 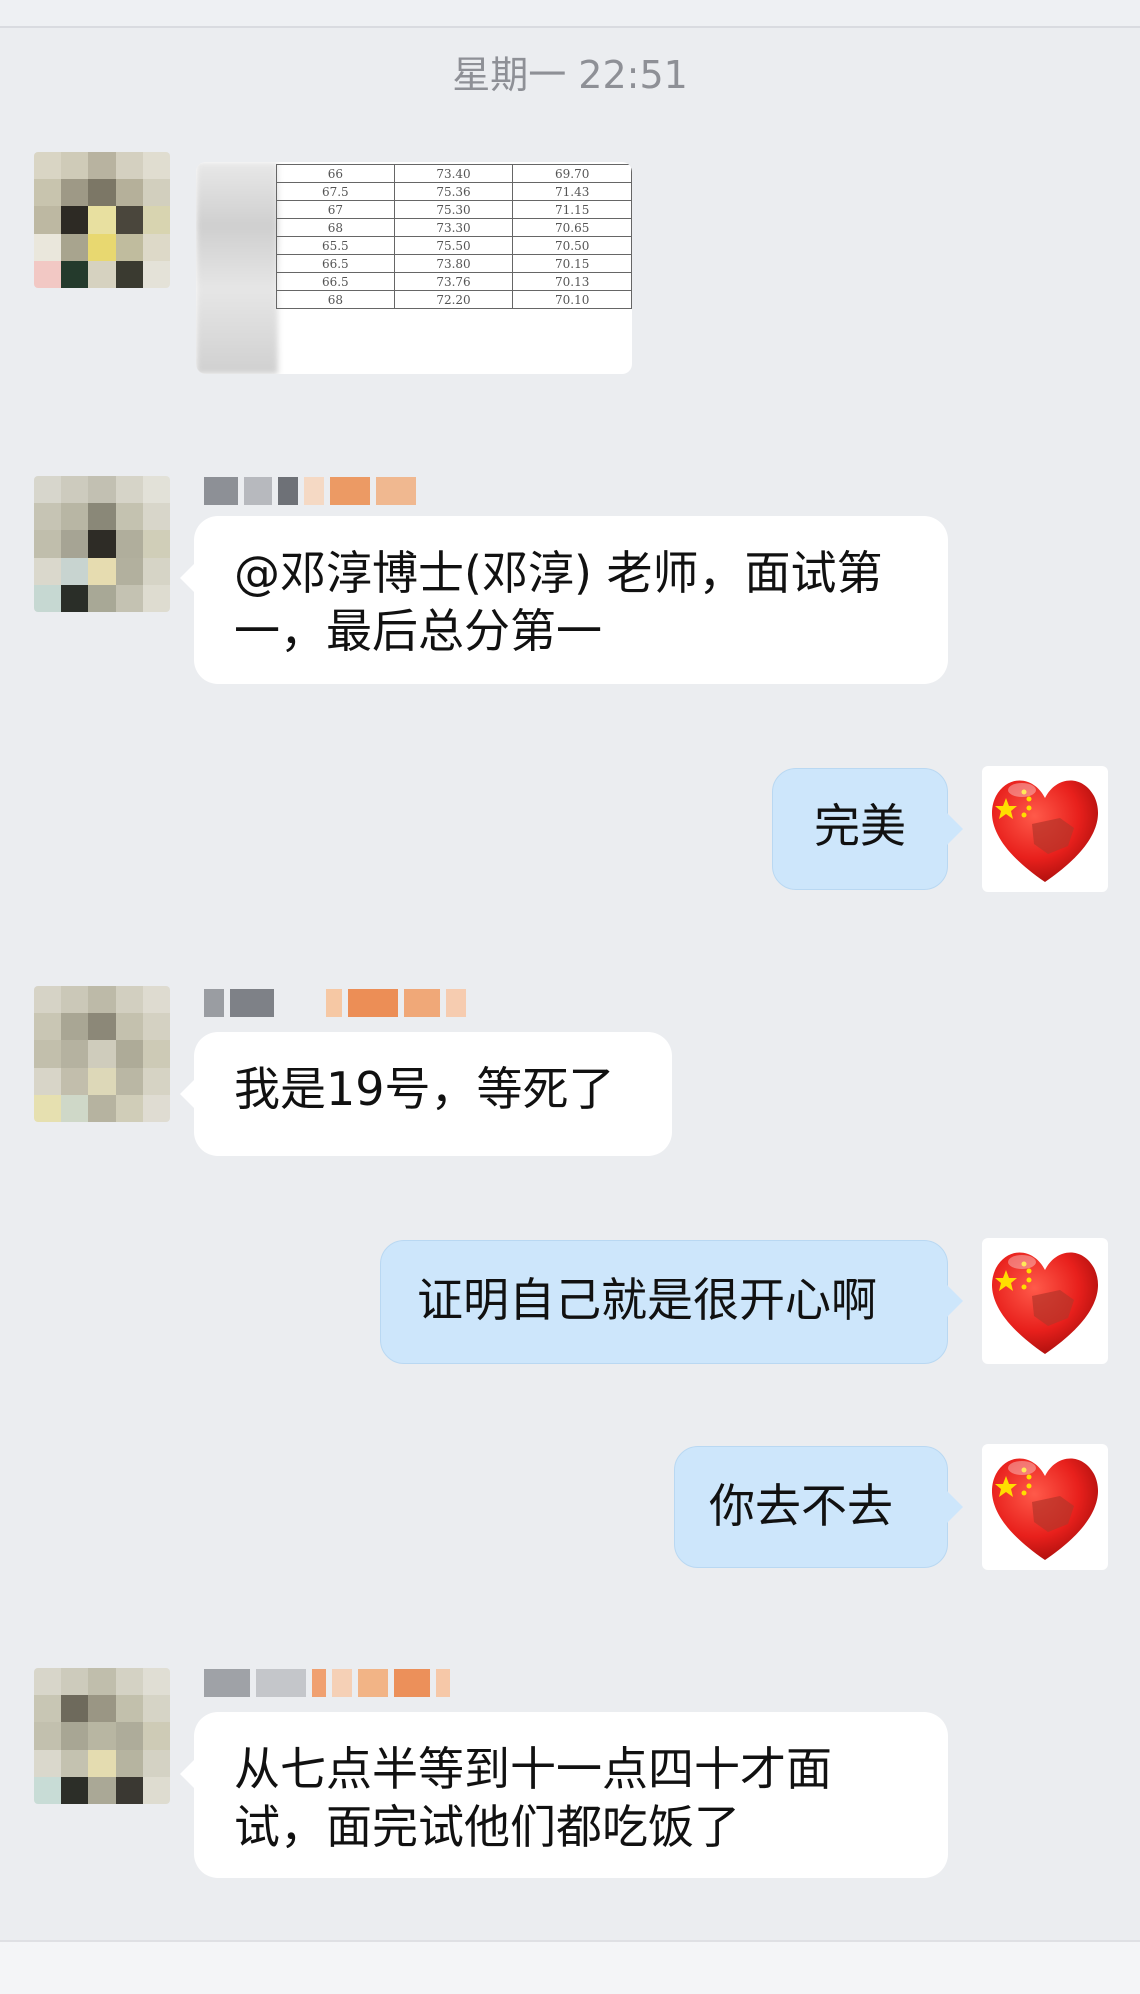 I want to click on table-cell: 73.30, so click(x=453, y=227).